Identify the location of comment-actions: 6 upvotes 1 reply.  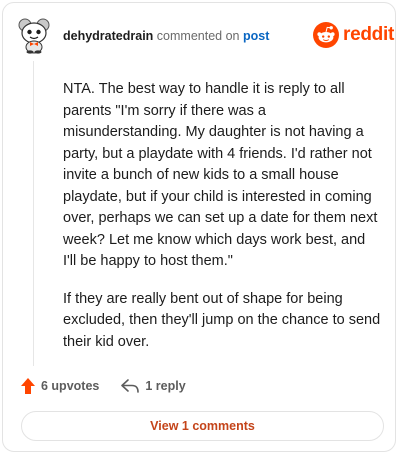
(103, 386).